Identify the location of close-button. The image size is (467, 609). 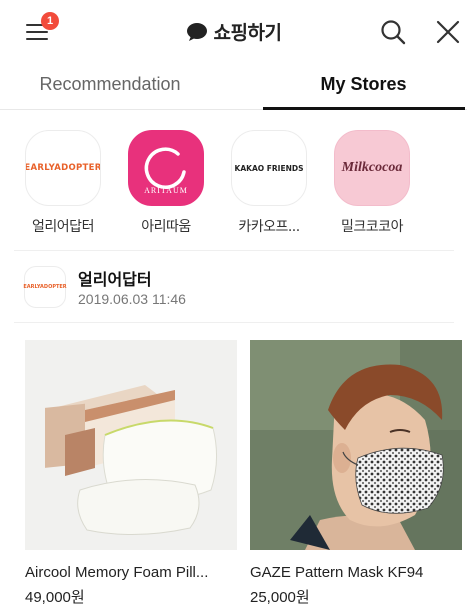
(448, 32).